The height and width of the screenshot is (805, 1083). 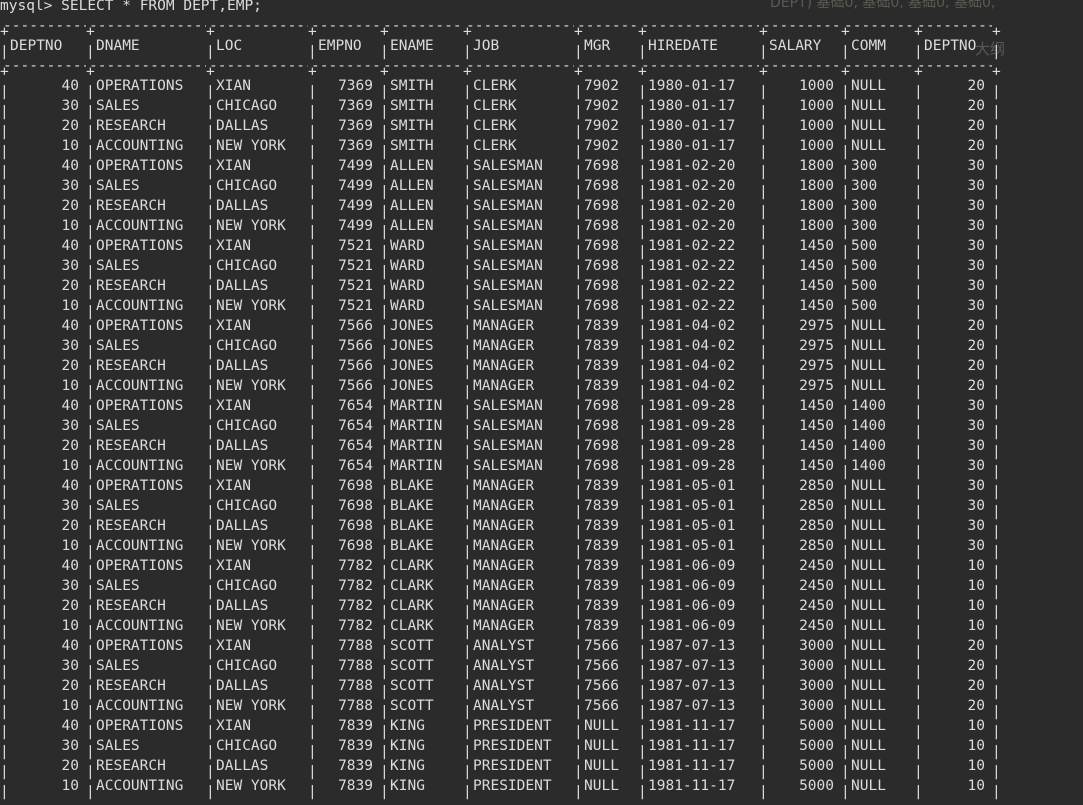 I want to click on table-cell: 1981-11-17, so click(x=692, y=726).